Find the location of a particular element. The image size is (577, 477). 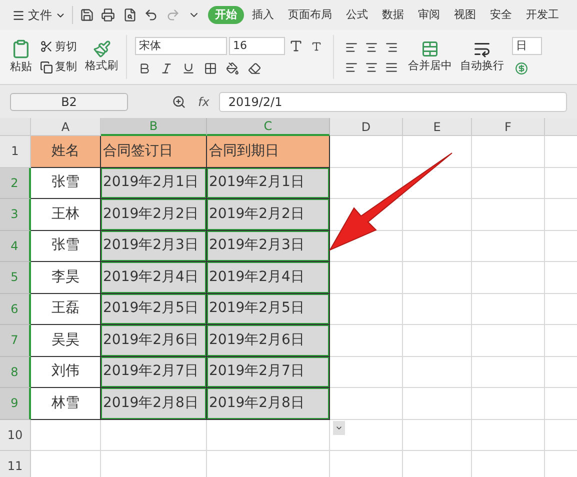

ribbon-tab: 安全 is located at coordinates (501, 15).